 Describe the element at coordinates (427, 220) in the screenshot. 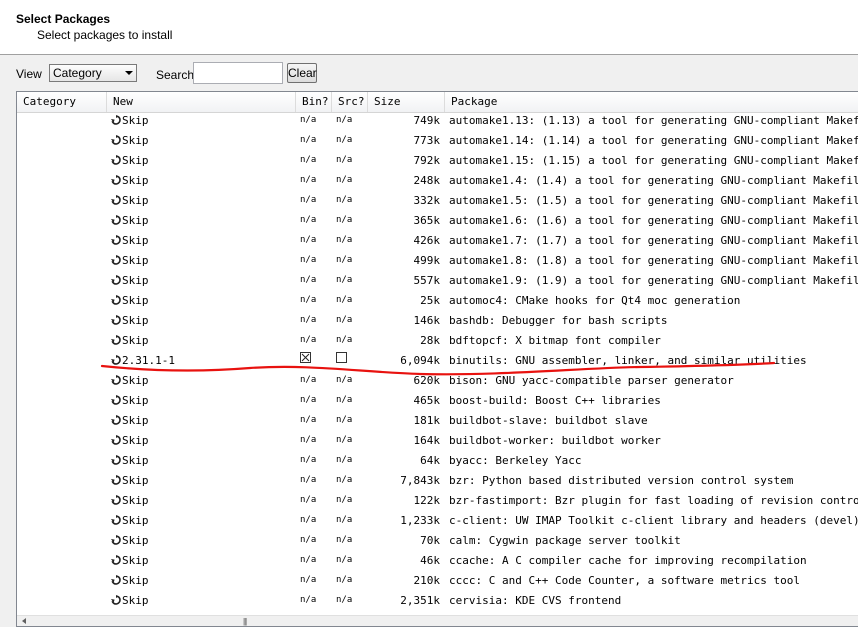

I see `size-cell: 365k` at that location.